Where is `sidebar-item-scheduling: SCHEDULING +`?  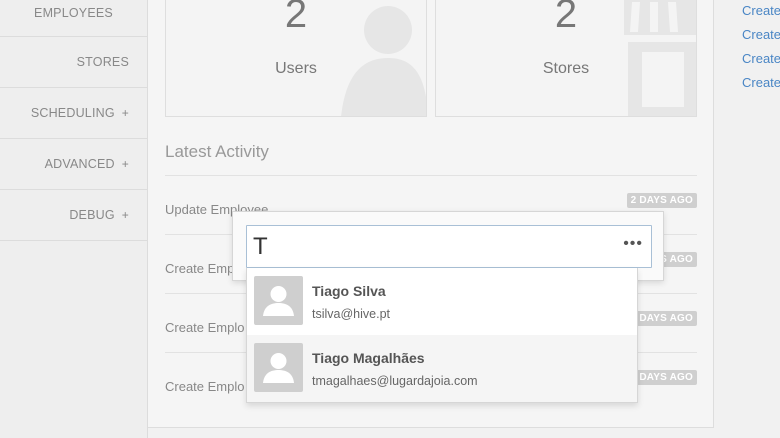 sidebar-item-scheduling: SCHEDULING + is located at coordinates (73, 113).